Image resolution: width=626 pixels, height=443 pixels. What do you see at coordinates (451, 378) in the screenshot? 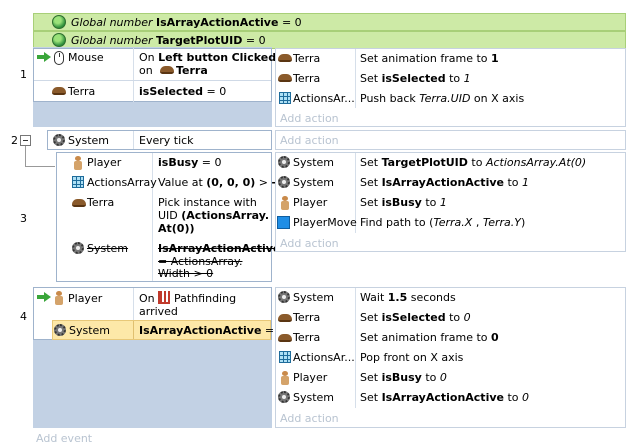
I see `action-player-set-isbusy-0: Player Set isBusy to 0` at bounding box center [451, 378].